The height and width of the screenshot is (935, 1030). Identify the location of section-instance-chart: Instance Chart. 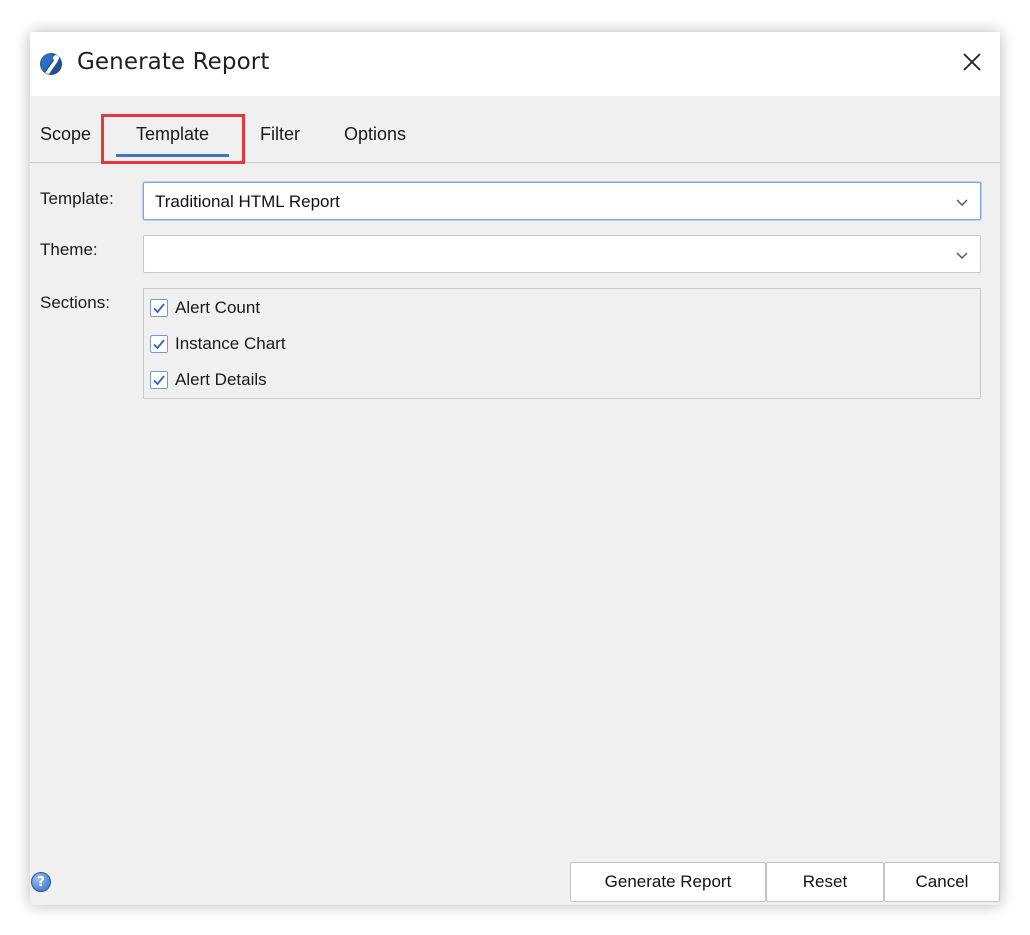
(218, 344).